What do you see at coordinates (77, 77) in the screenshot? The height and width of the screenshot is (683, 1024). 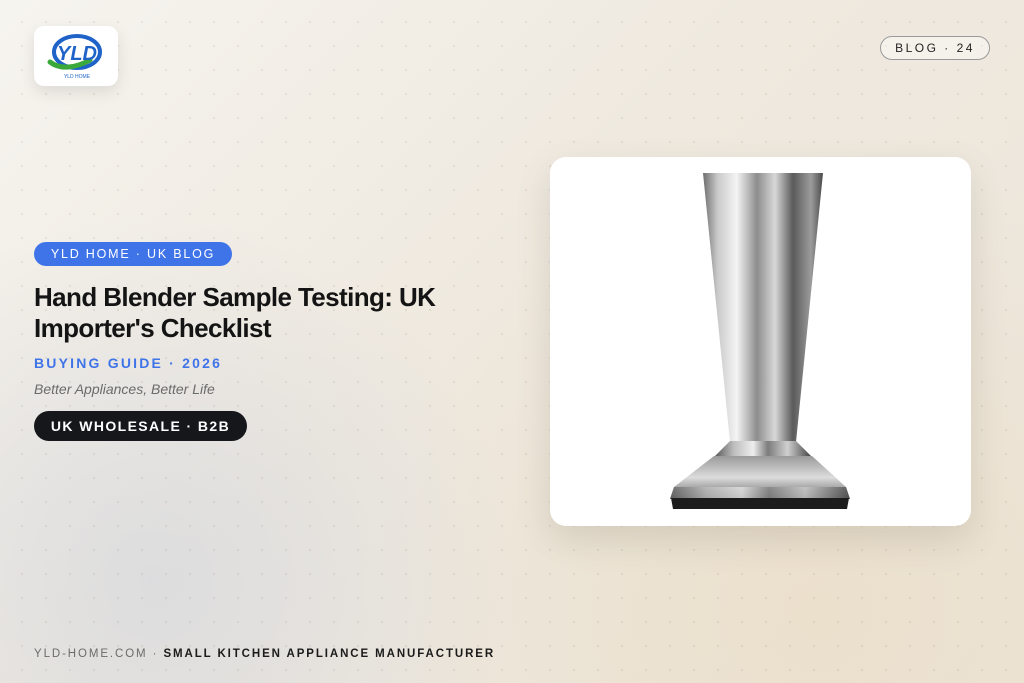 I see `logo-subtext: YLD HOME` at bounding box center [77, 77].